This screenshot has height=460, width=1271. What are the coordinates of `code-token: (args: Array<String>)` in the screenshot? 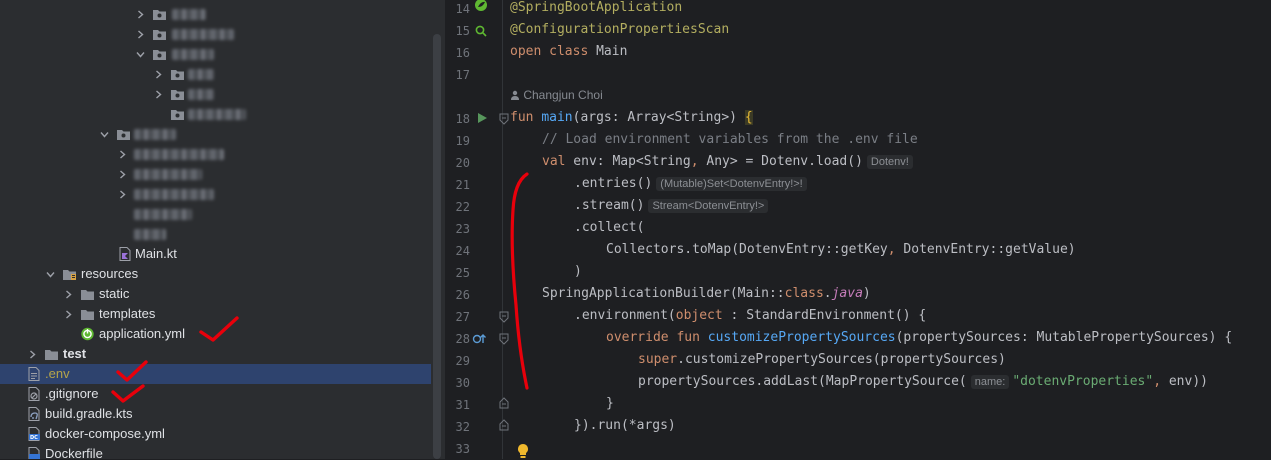 It's located at (658, 117).